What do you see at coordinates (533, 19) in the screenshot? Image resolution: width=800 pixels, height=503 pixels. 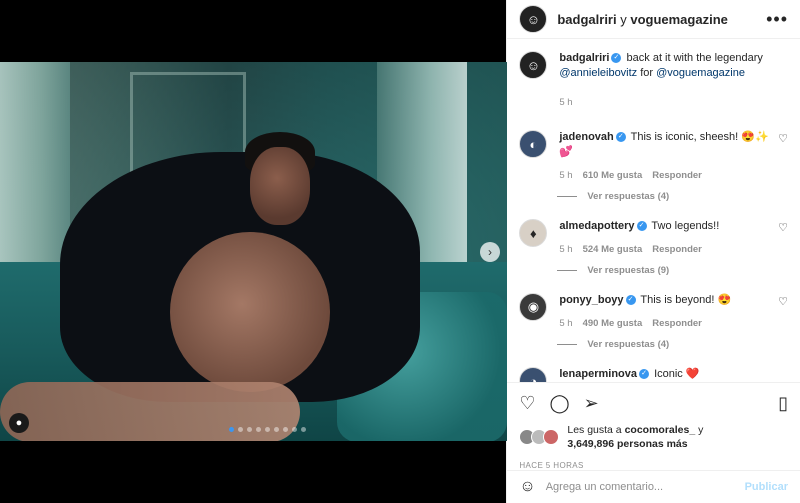 I see `author-avatar: ☺` at bounding box center [533, 19].